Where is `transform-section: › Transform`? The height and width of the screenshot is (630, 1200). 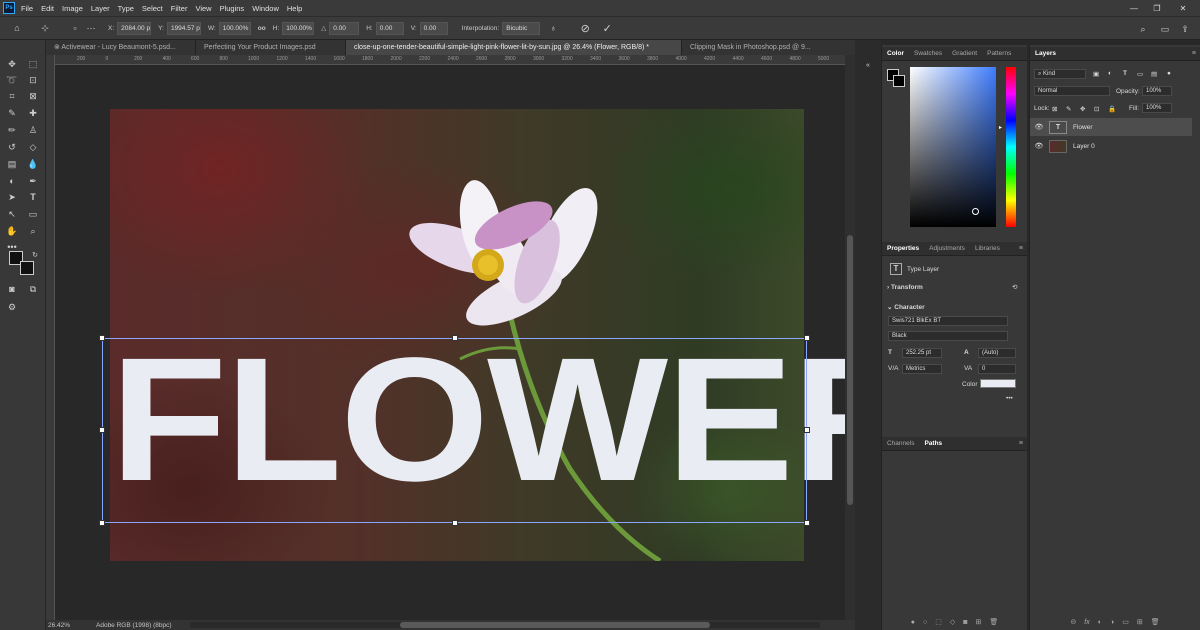 transform-section: › Transform is located at coordinates (905, 287).